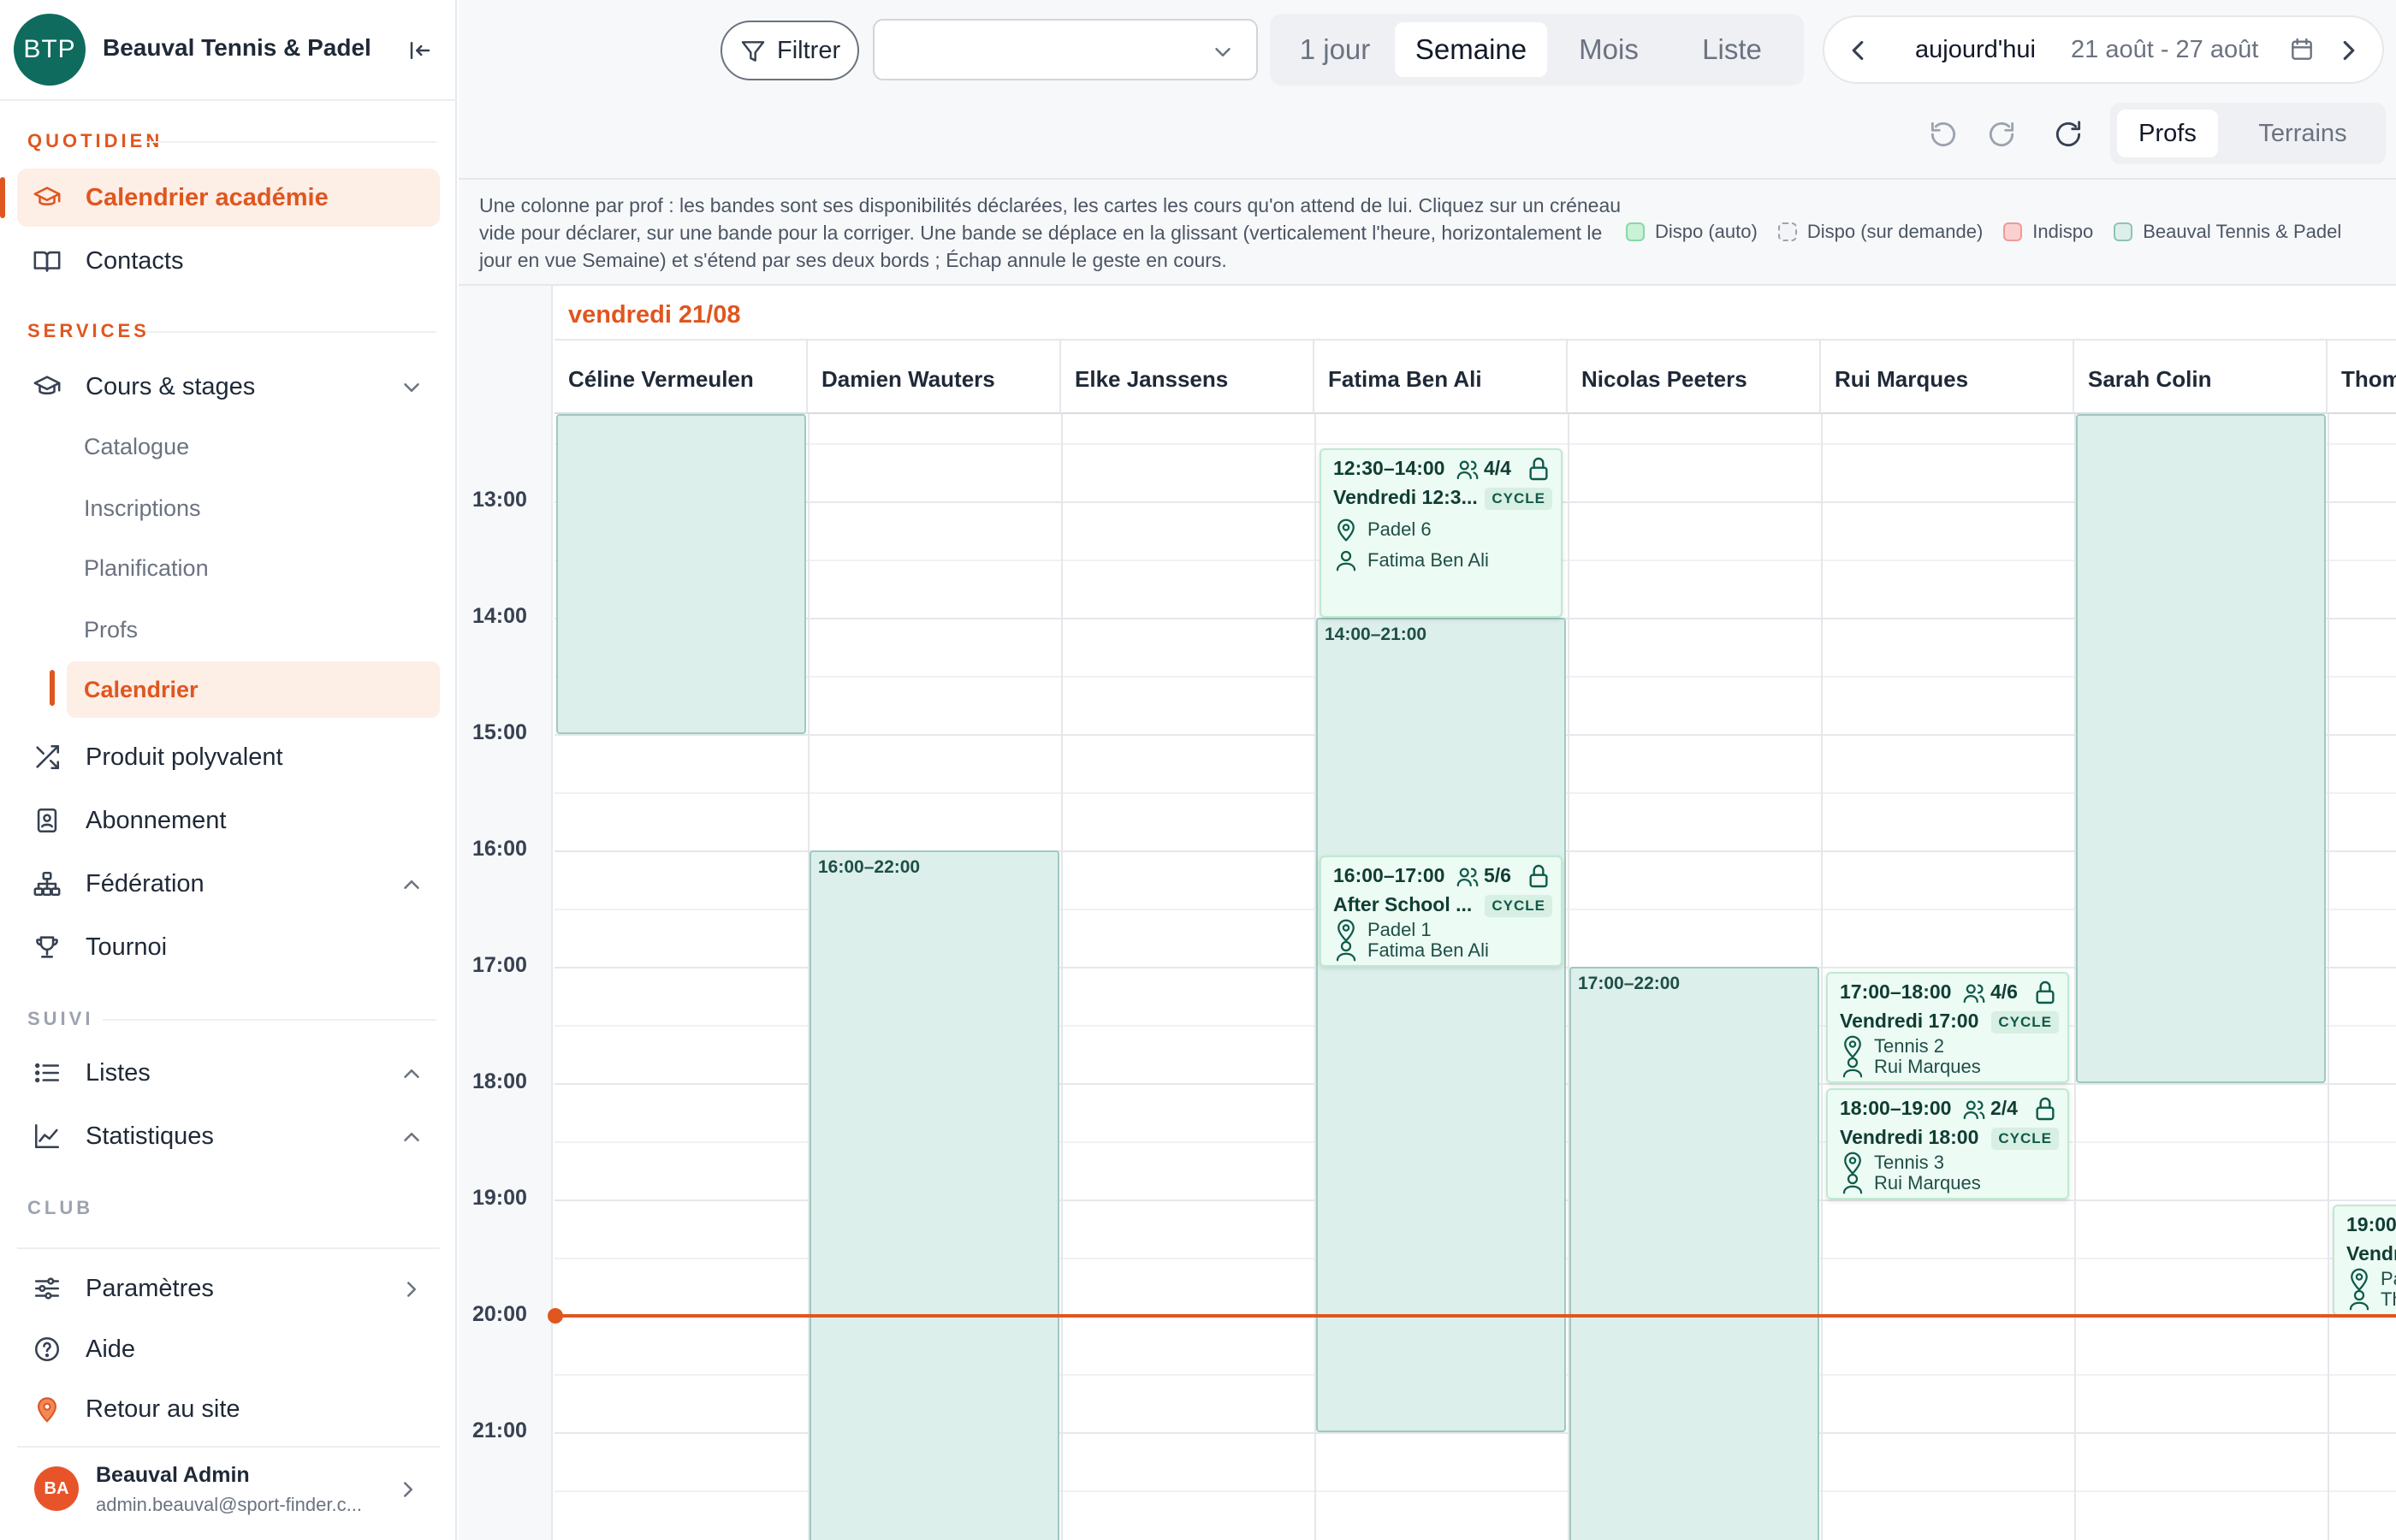  I want to click on mode-tab-terrains: Terrains, so click(2303, 133).